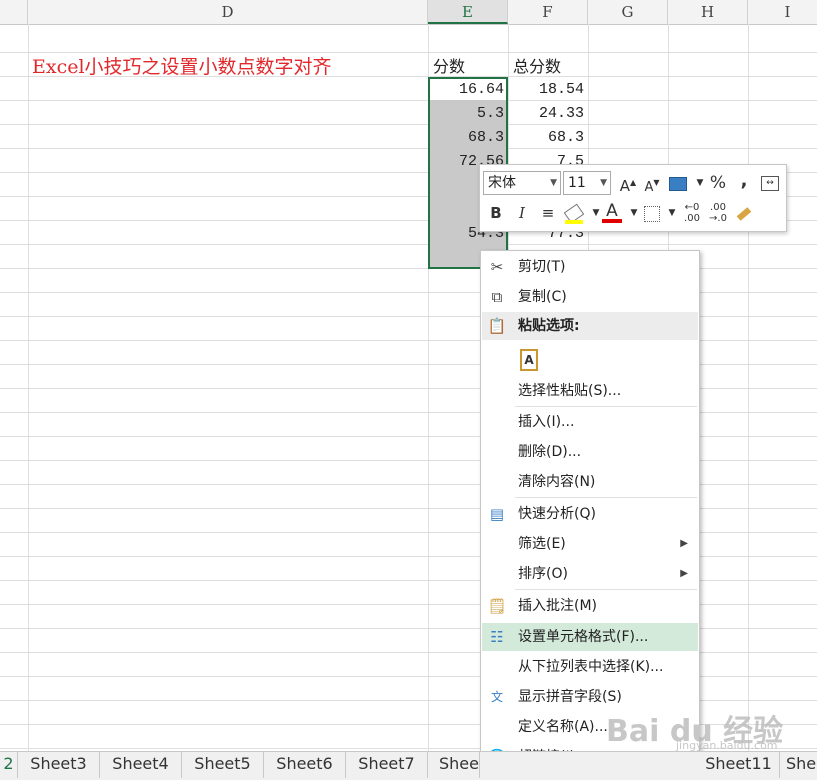  Describe the element at coordinates (590, 297) in the screenshot. I see `menu-item-copy: ⧉ 复制(C)` at that location.